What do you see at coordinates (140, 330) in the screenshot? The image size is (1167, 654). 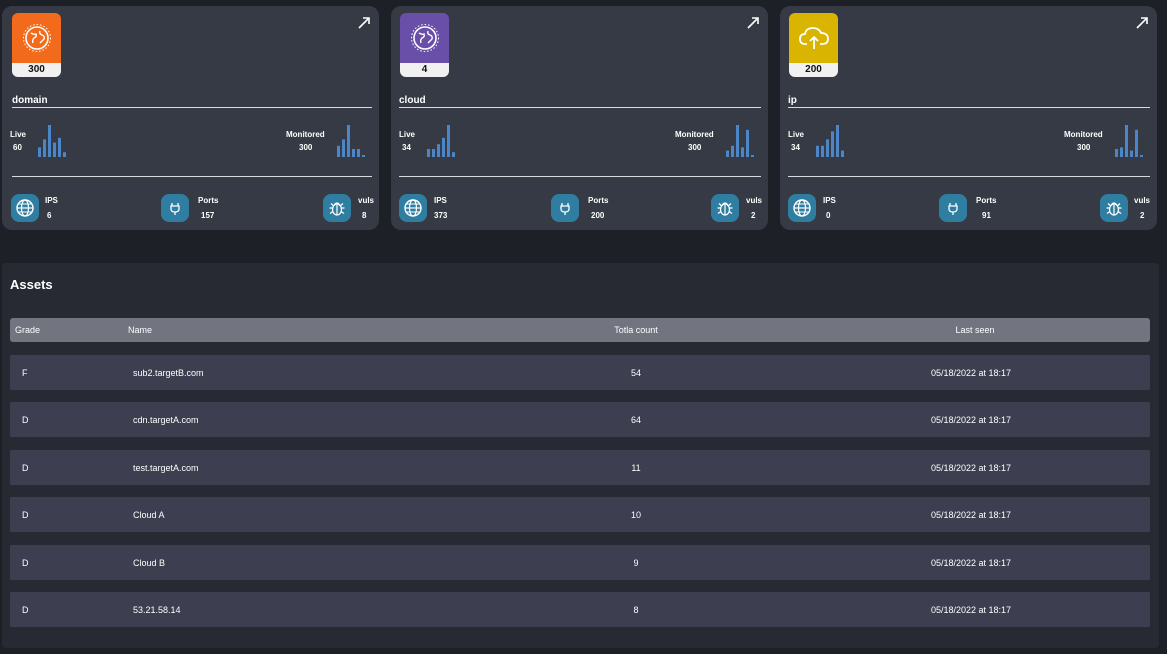 I see `column-header-name: Name` at bounding box center [140, 330].